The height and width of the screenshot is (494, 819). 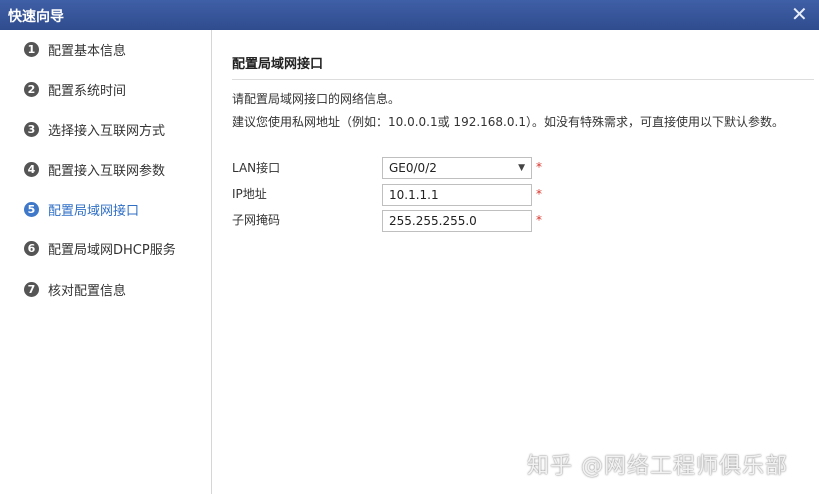 I want to click on step-4: 4 配置接入互联网参数, so click(x=94, y=169).